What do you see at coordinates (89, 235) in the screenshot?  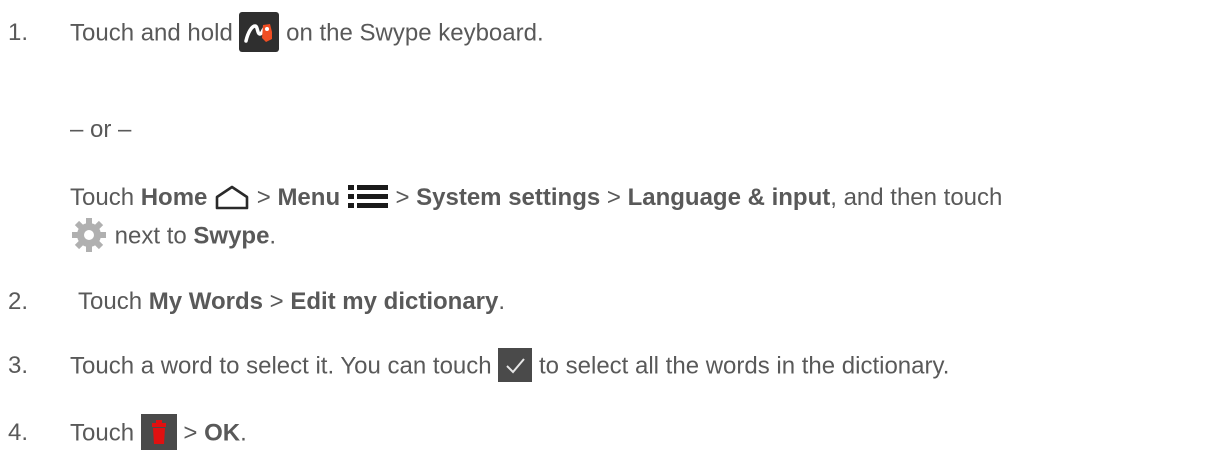 I see `gear-icon` at bounding box center [89, 235].